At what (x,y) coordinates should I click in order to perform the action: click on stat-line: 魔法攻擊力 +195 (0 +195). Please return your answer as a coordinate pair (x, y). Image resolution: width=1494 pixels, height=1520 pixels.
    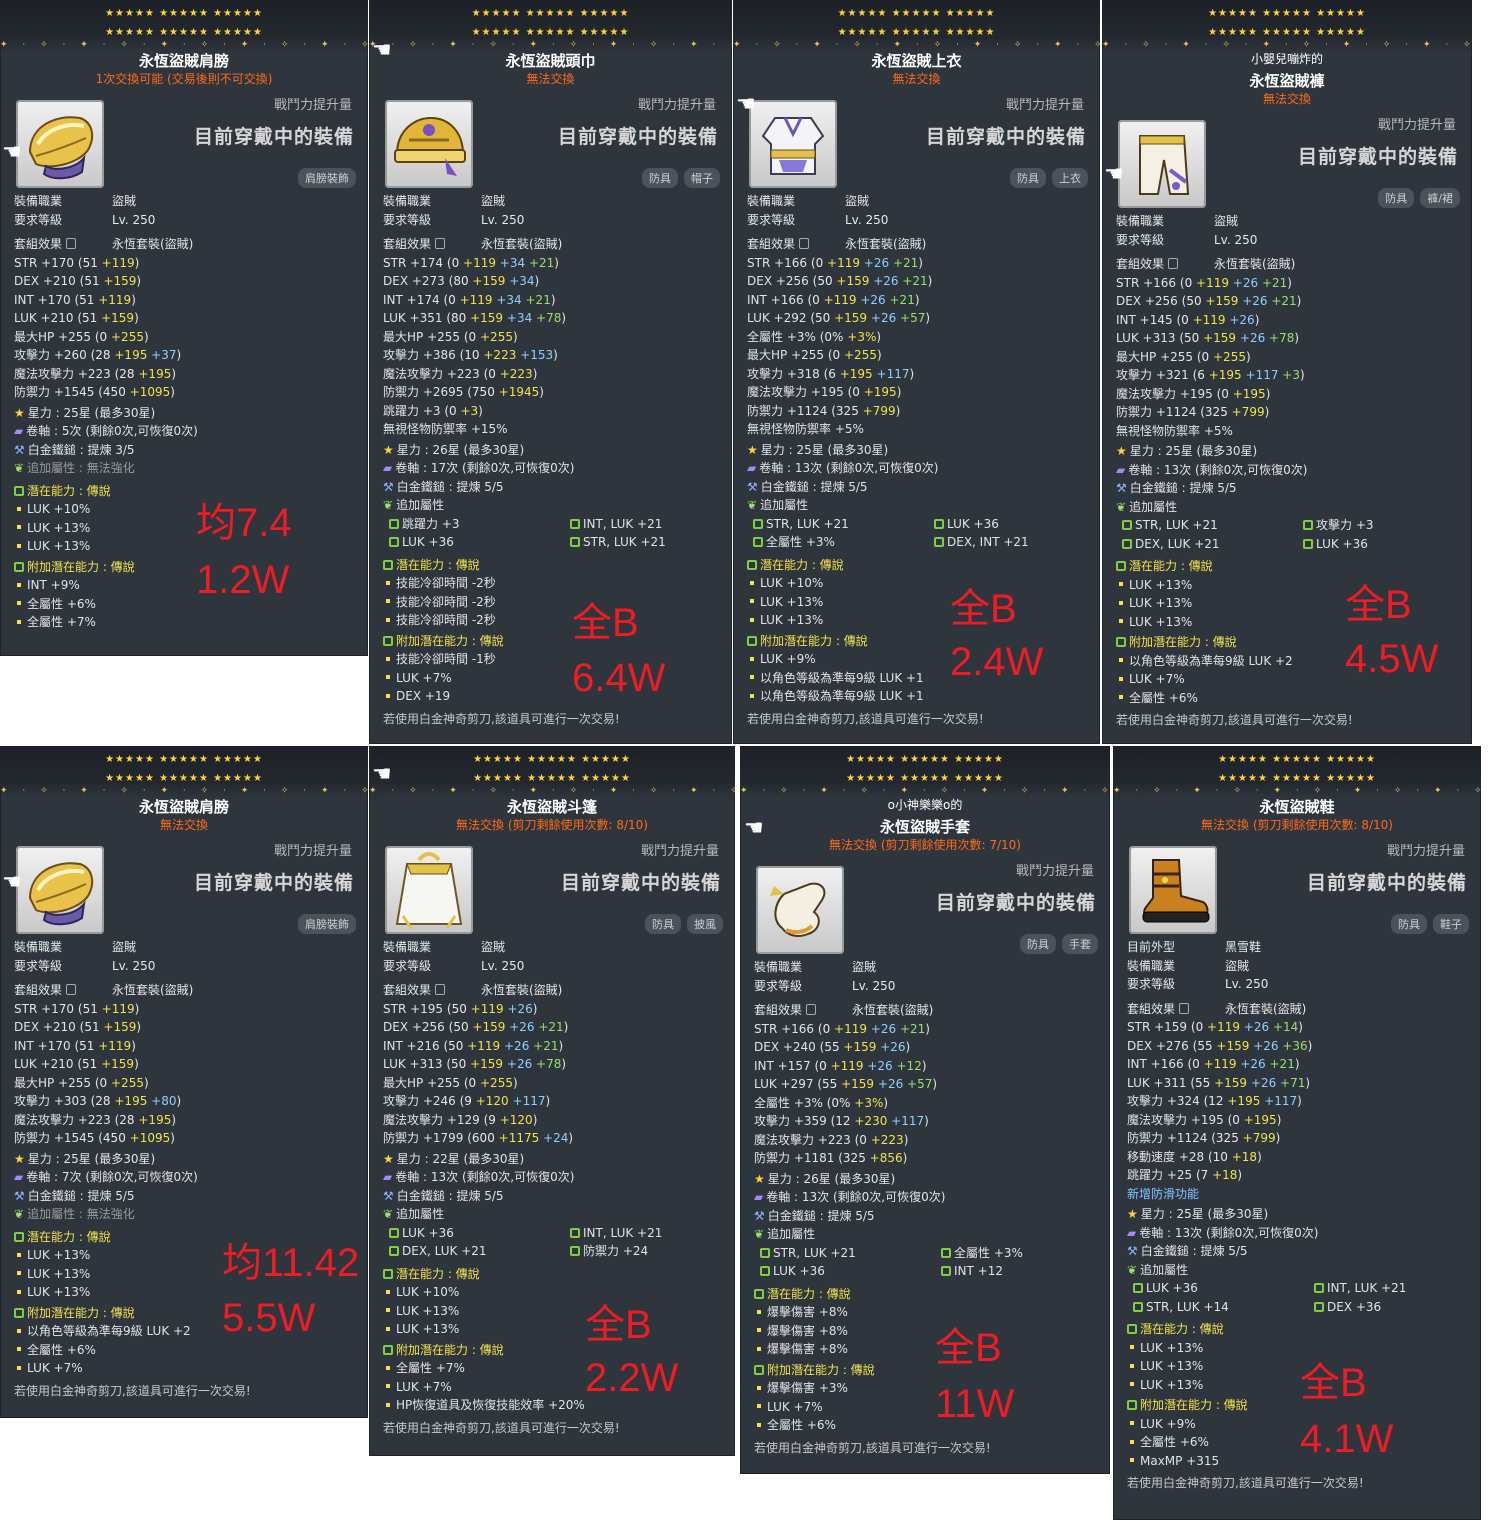
    Looking at the image, I should click on (1193, 393).